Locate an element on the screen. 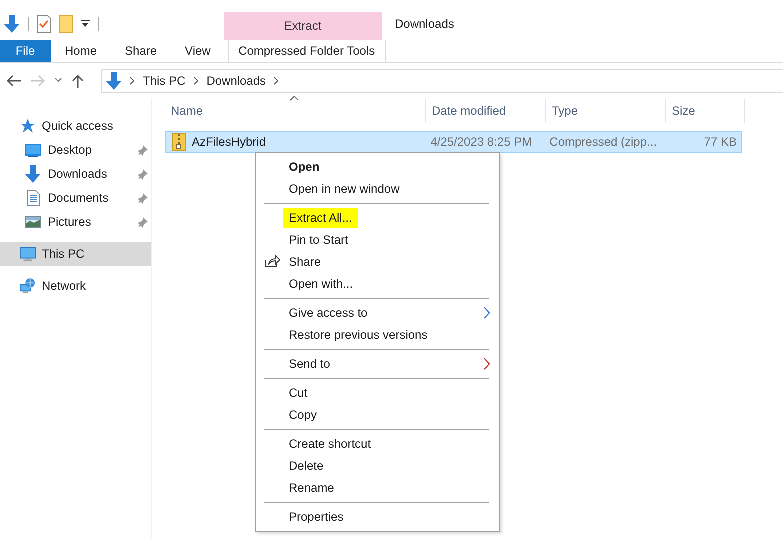 The height and width of the screenshot is (538, 783). column-header: Date modified is located at coordinates (486, 111).